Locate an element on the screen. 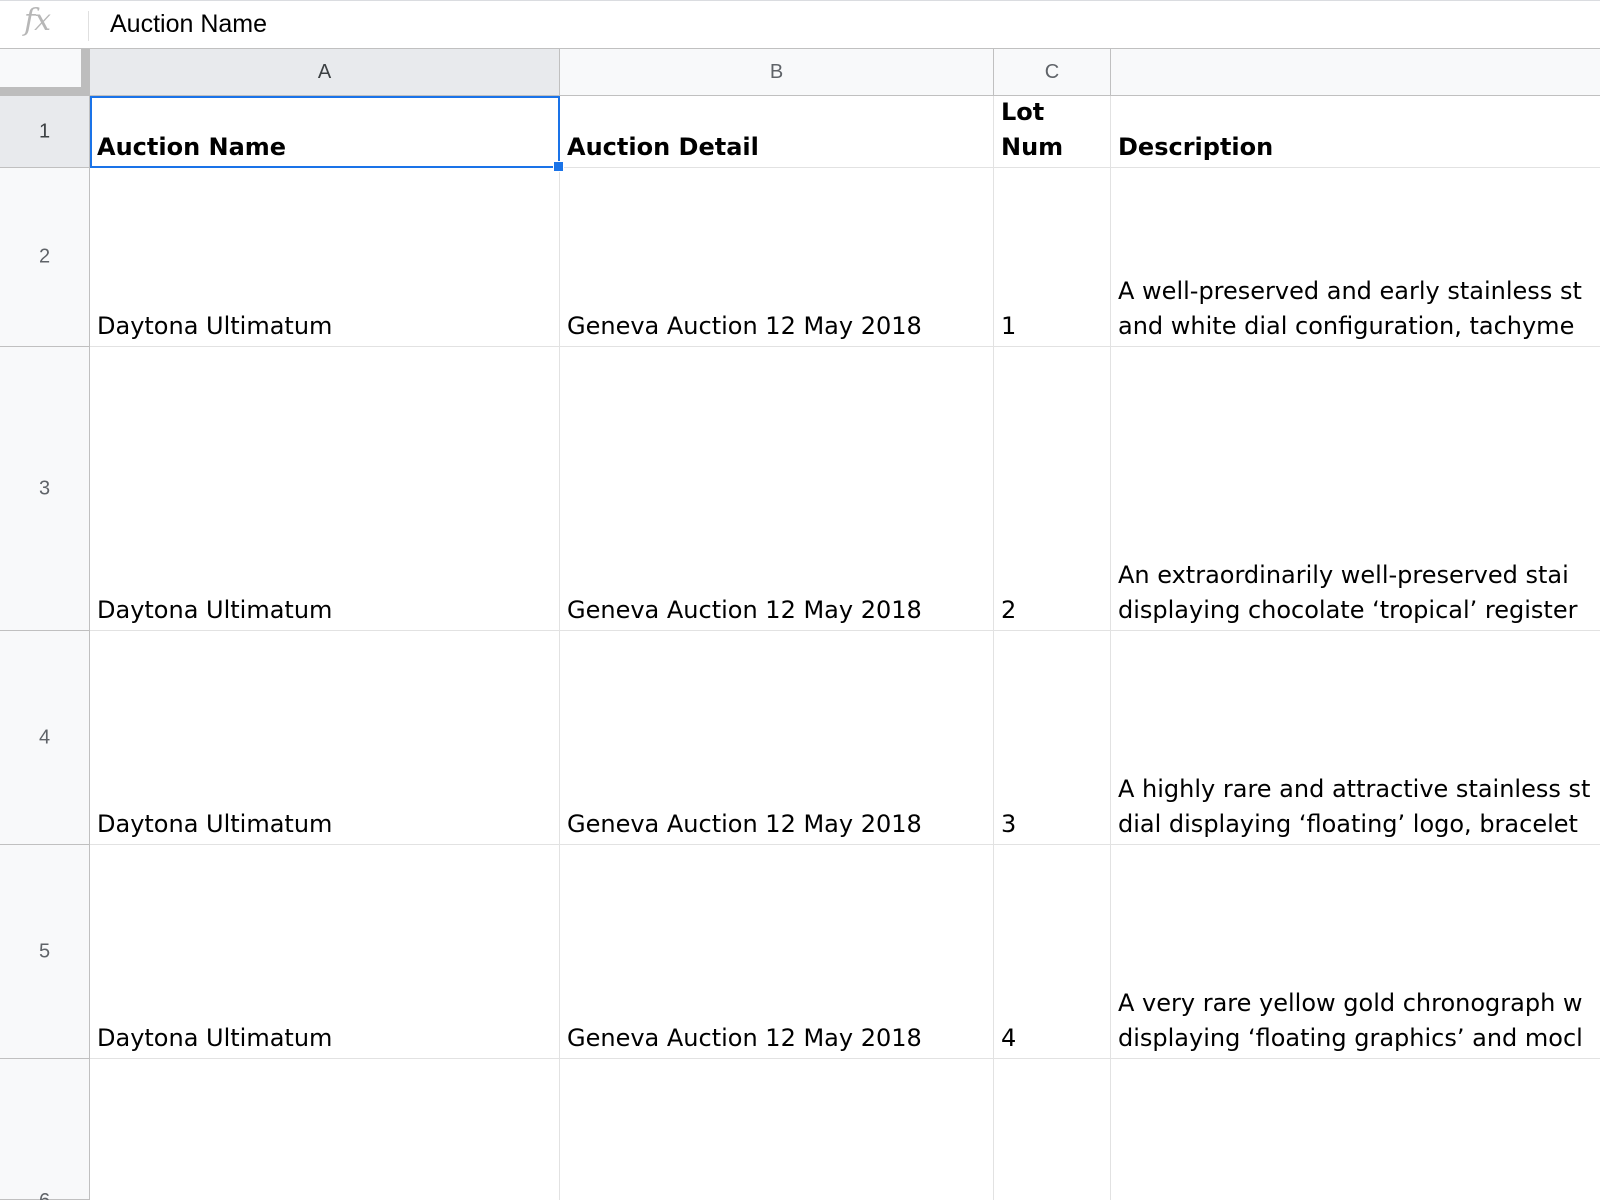 The width and height of the screenshot is (1600, 1200). cell-b2: Geneva Auction 12 May 2018 is located at coordinates (777, 257).